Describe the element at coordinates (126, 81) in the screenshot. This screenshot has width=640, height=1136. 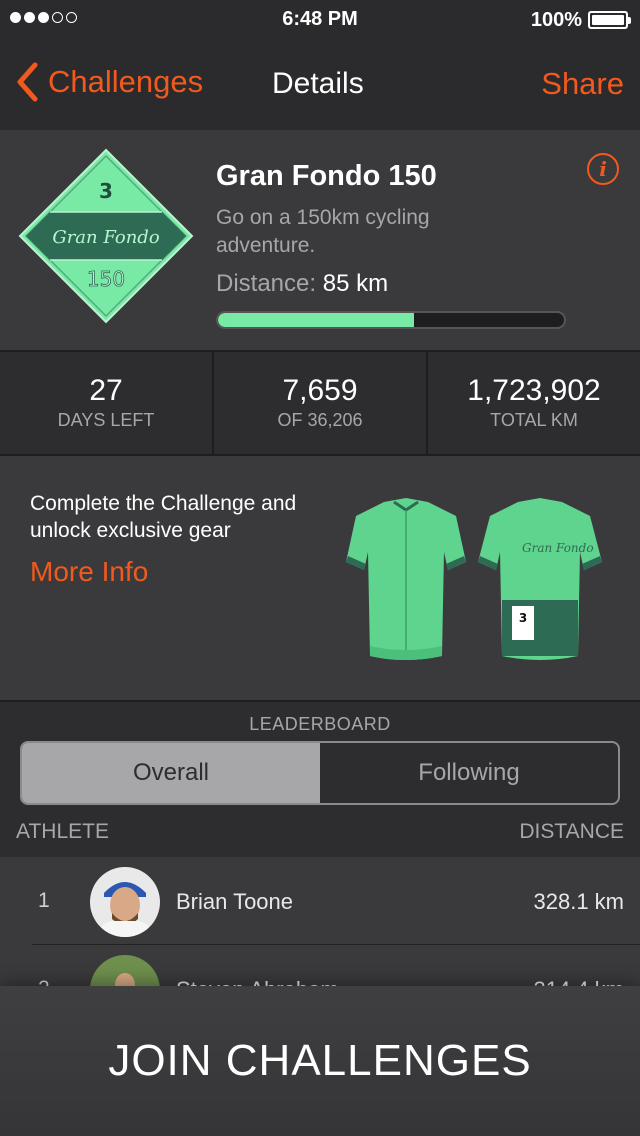
I see `back-button-label: Challenges` at that location.